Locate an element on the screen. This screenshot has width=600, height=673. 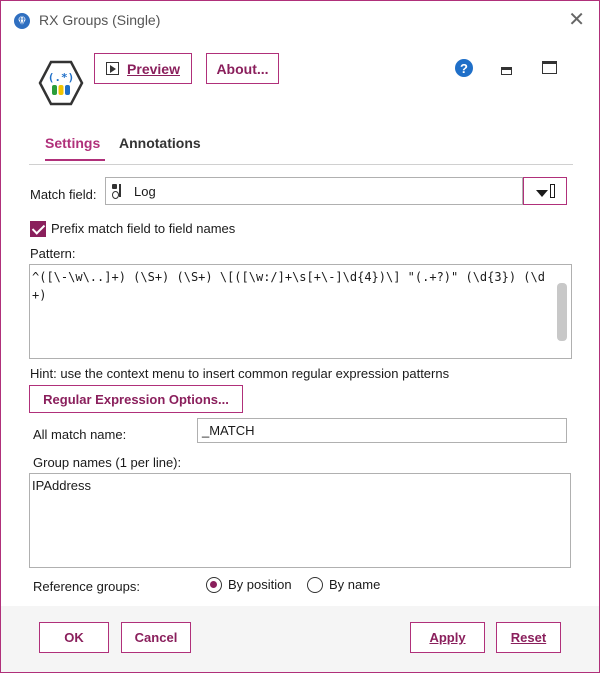
prefix-checkbox is located at coordinates (38, 229).